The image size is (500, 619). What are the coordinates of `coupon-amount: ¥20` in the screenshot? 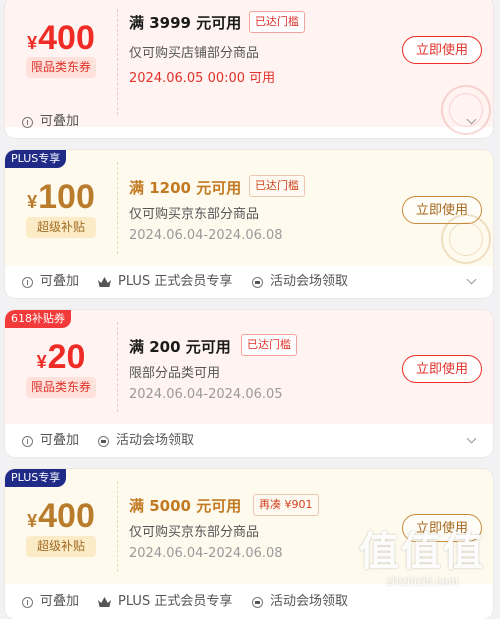 It's located at (61, 357).